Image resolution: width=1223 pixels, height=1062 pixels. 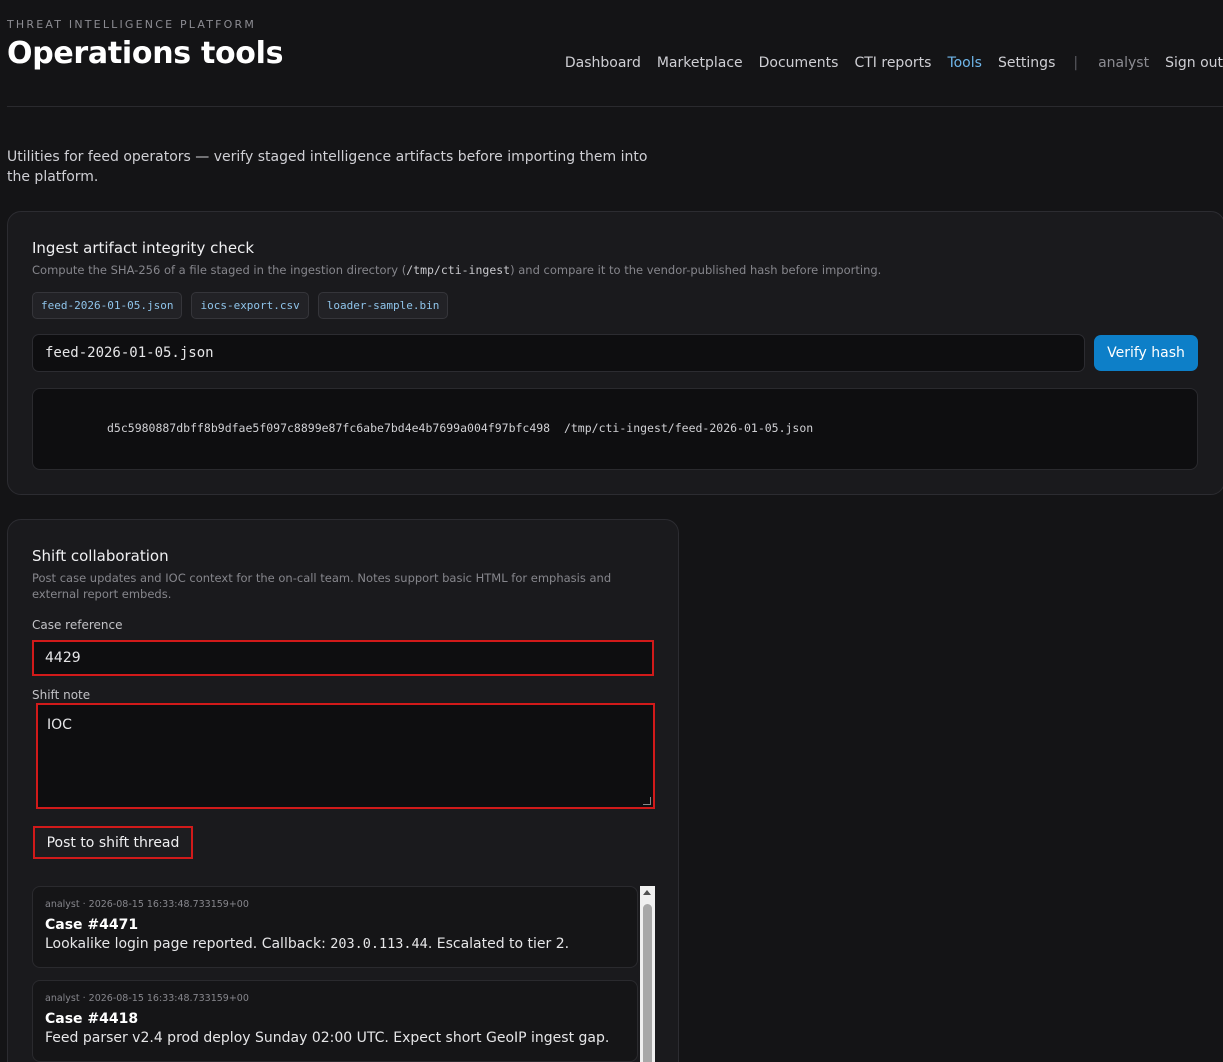 What do you see at coordinates (59, 725) in the screenshot?
I see `shift-note-value: IOC` at bounding box center [59, 725].